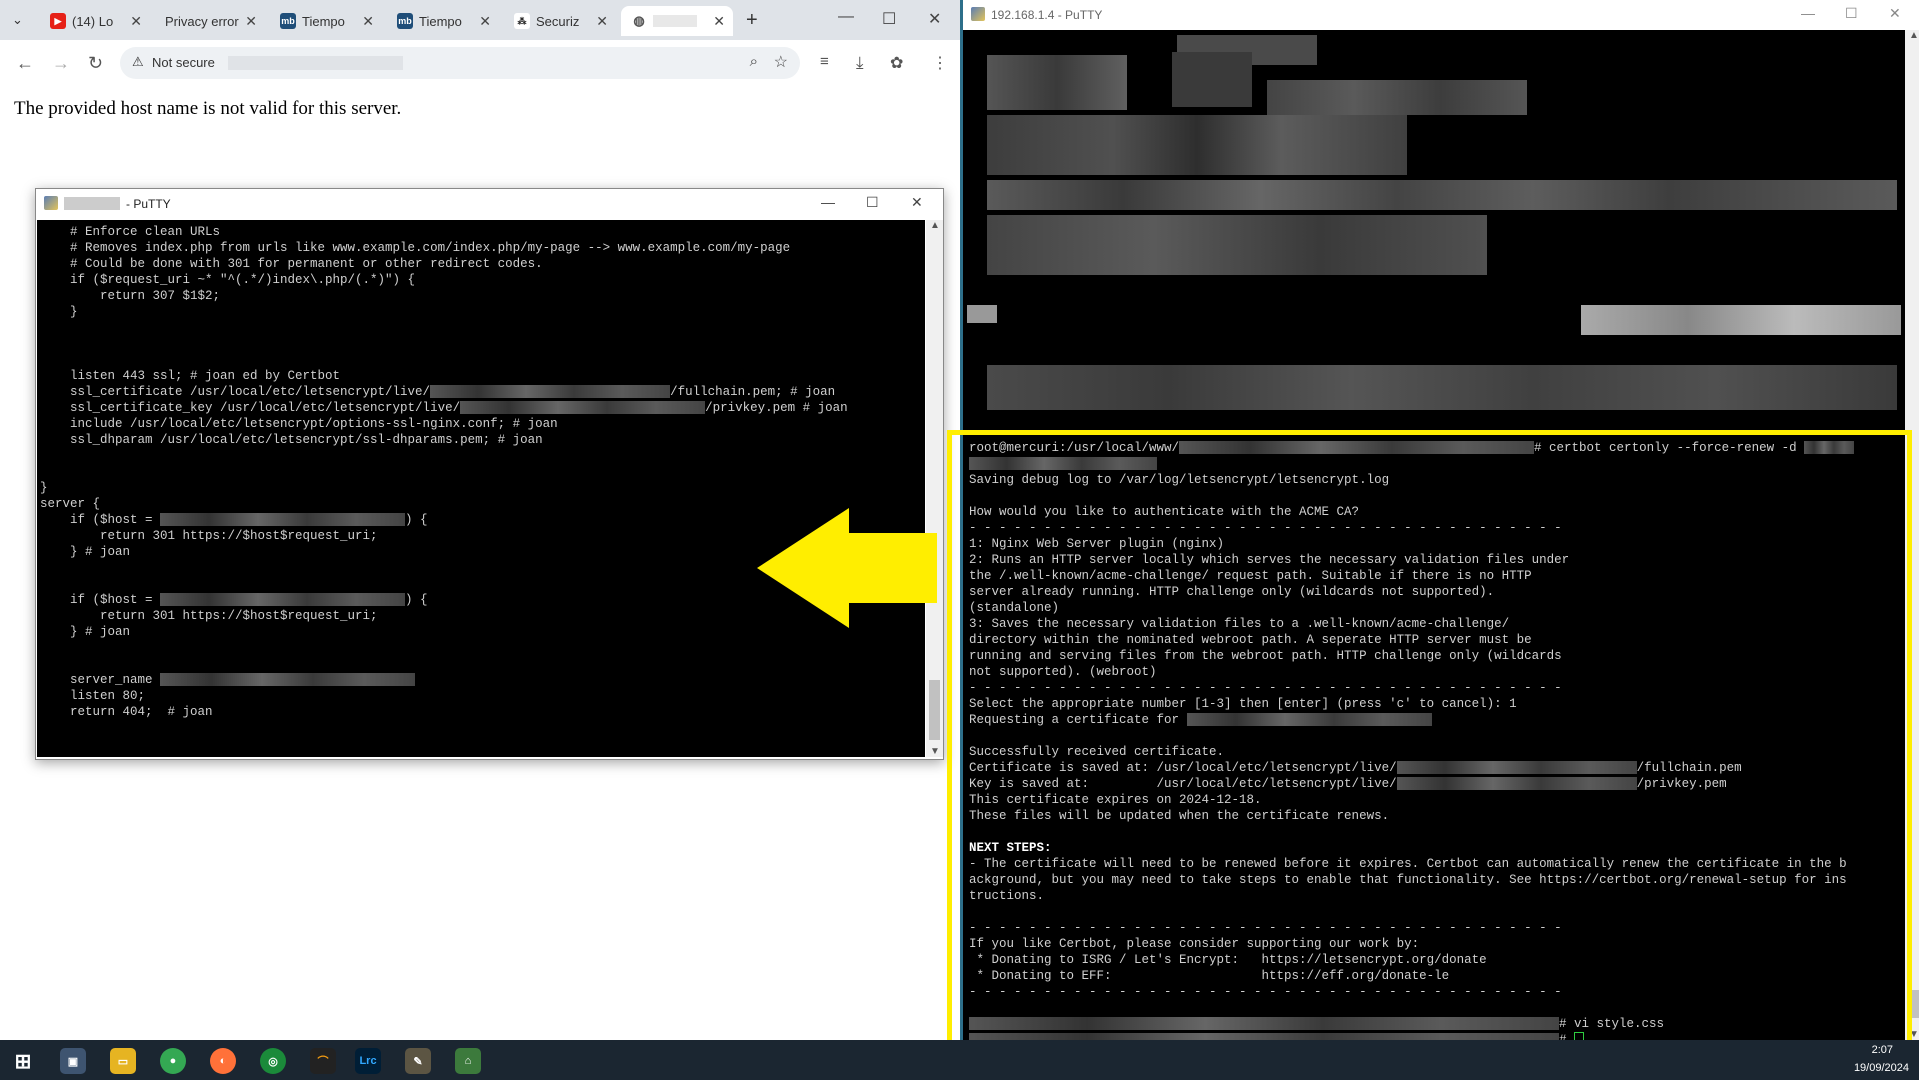 The height and width of the screenshot is (1080, 1919). I want to click on bookmark-star-icon: ☆, so click(781, 62).